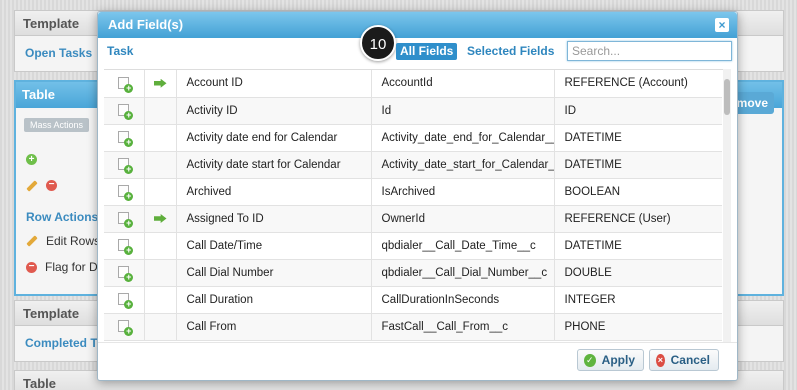 Image resolution: width=797 pixels, height=390 pixels. Describe the element at coordinates (638, 111) in the screenshot. I see `field-type: ID` at that location.